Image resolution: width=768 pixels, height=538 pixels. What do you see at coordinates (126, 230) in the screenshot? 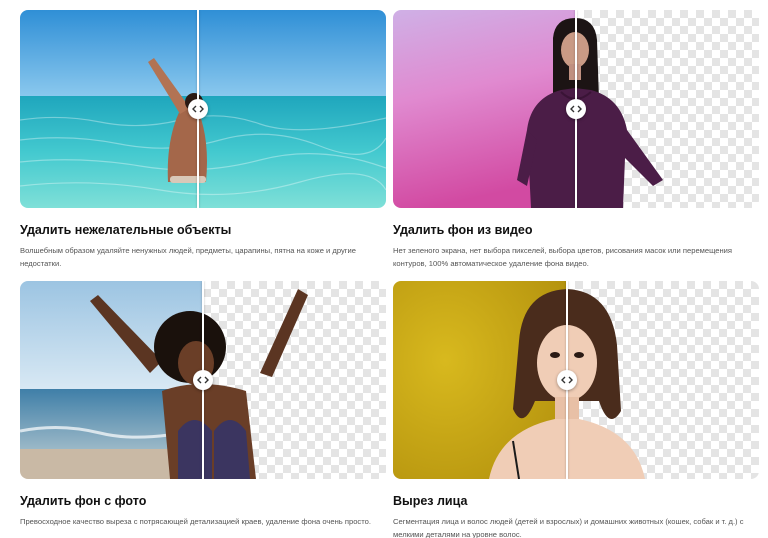
I see `feature-title: Удалить нежелательные объекты` at bounding box center [126, 230].